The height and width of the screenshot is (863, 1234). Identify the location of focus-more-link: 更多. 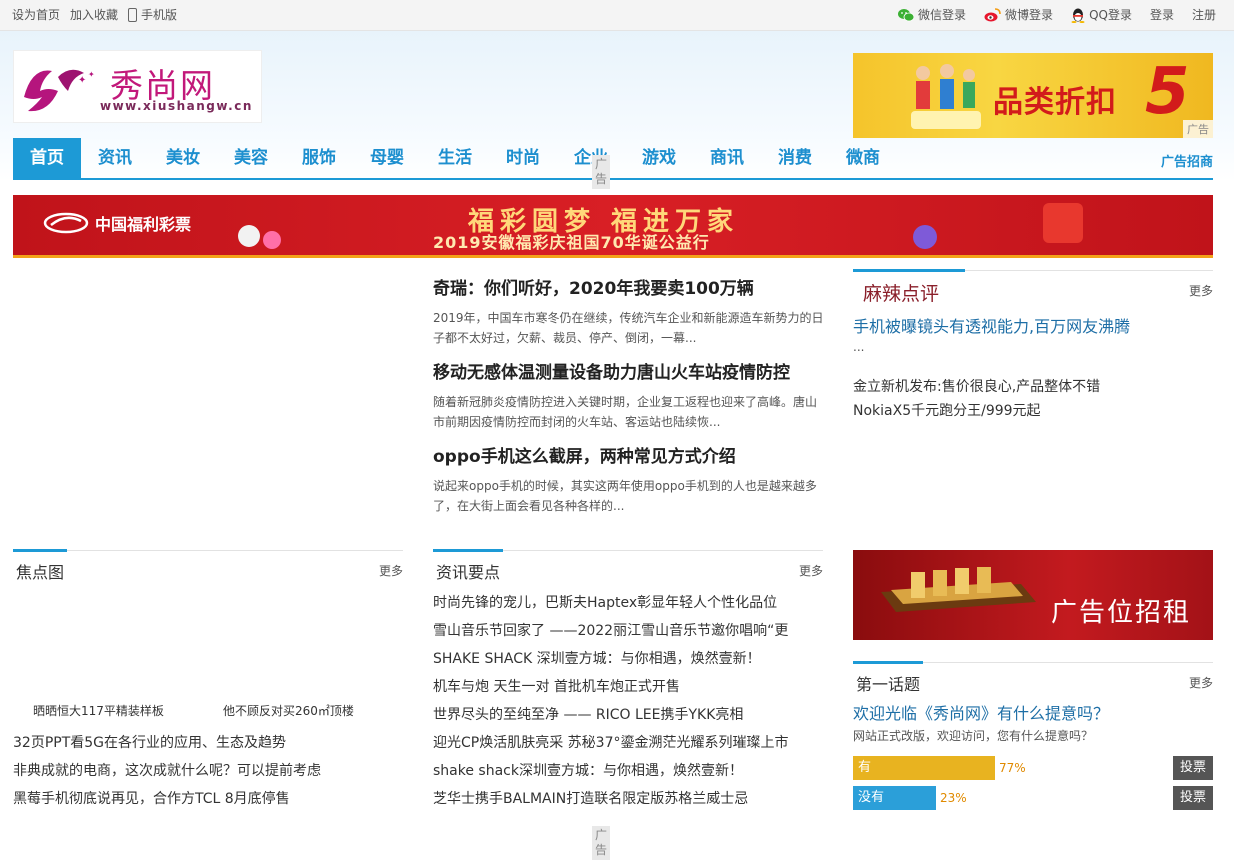
(391, 570).